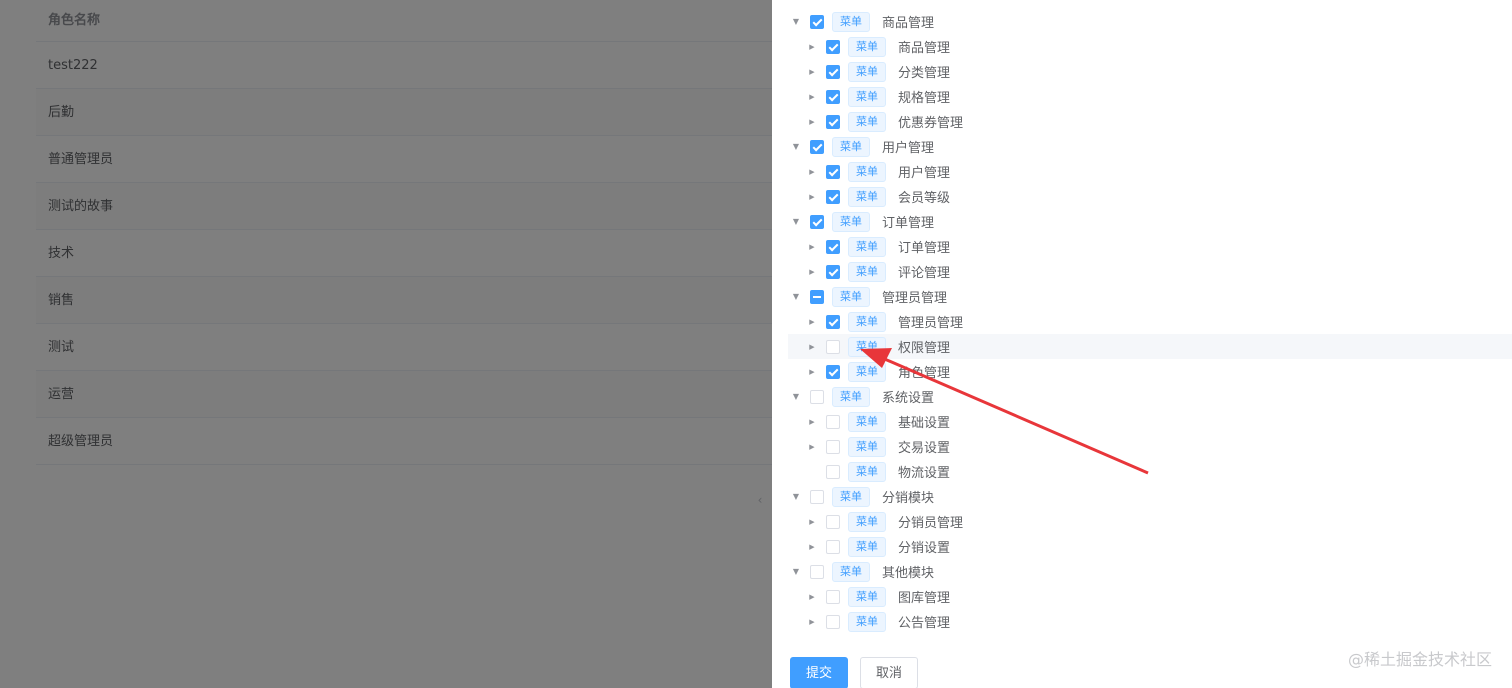  Describe the element at coordinates (1150, 621) in the screenshot. I see `tree-node: 菜单公告管理` at that location.